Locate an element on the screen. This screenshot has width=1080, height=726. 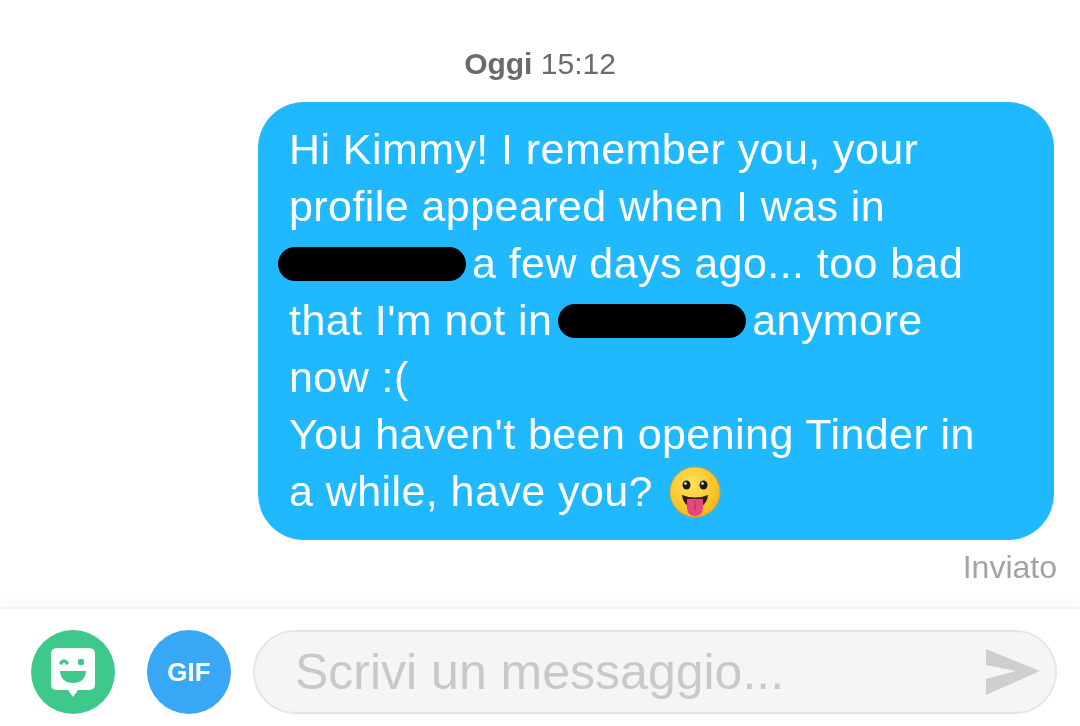
message-text: You haven't been opening Tinder in is located at coordinates (632, 434).